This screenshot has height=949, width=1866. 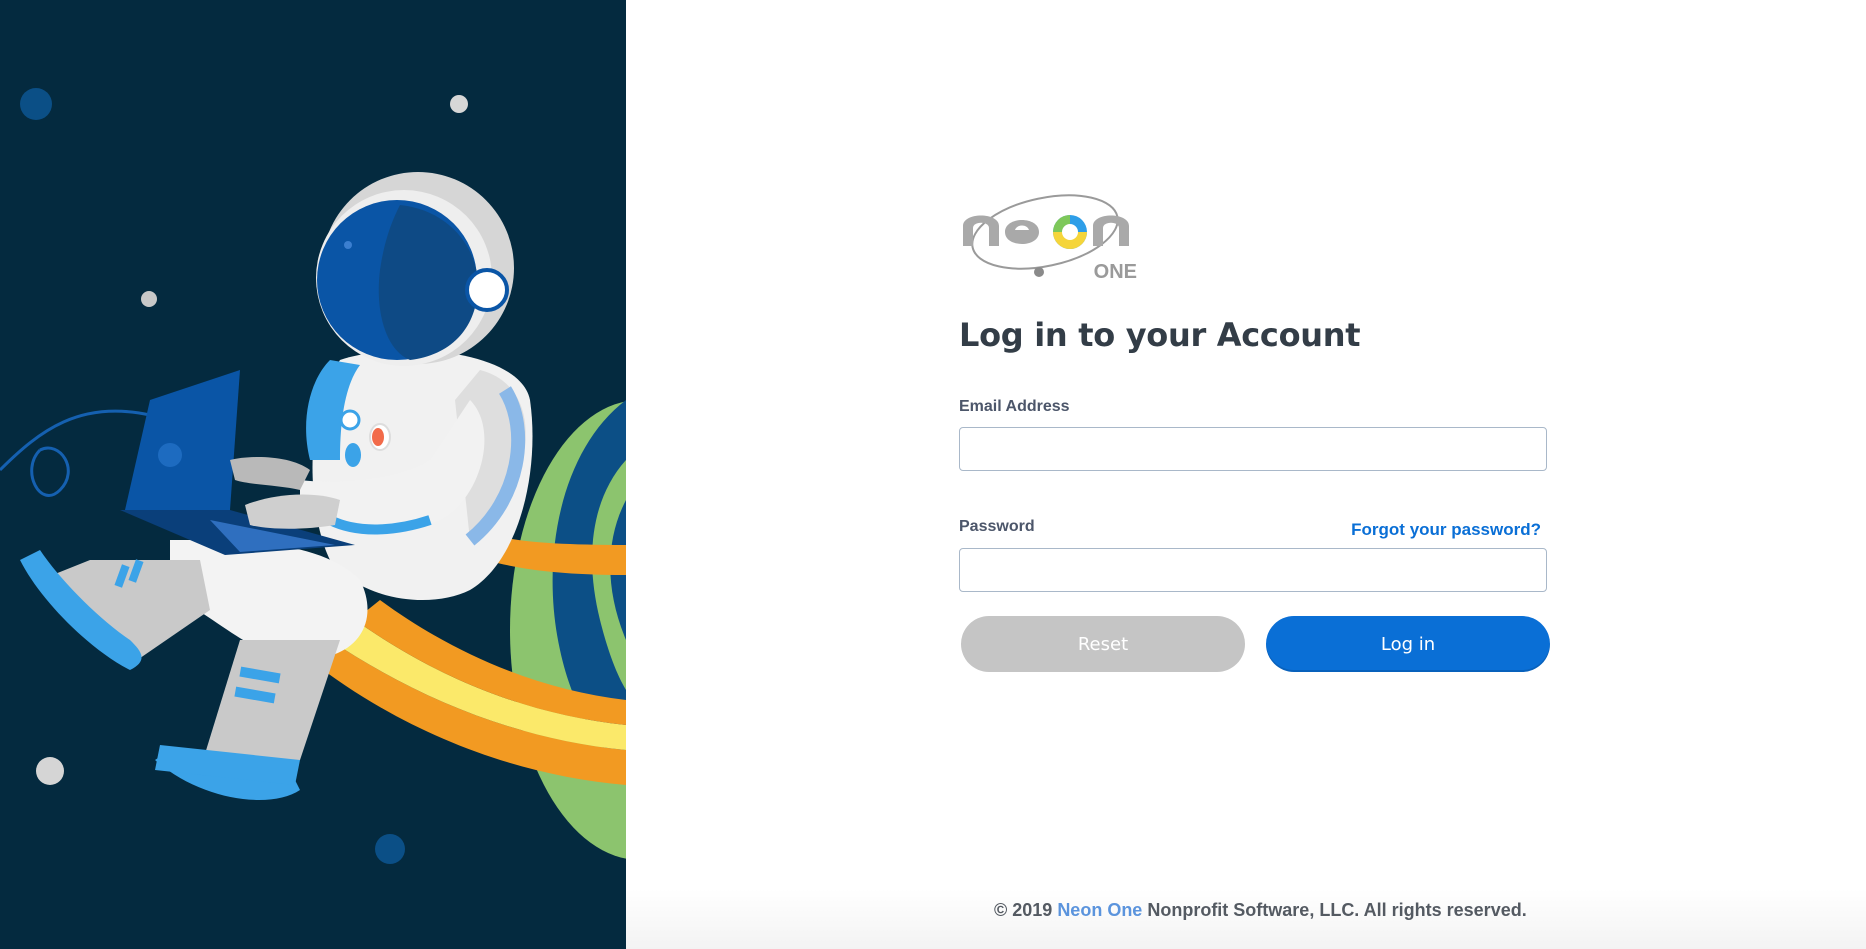 I want to click on logo-one-text: ONE, so click(x=1115, y=271).